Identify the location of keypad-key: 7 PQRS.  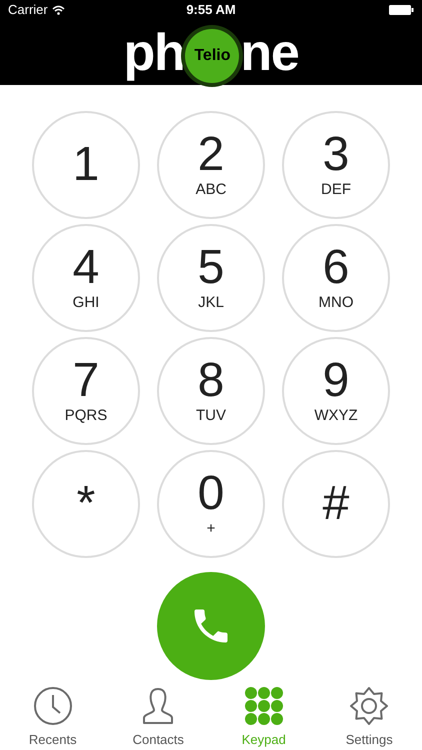
(86, 391).